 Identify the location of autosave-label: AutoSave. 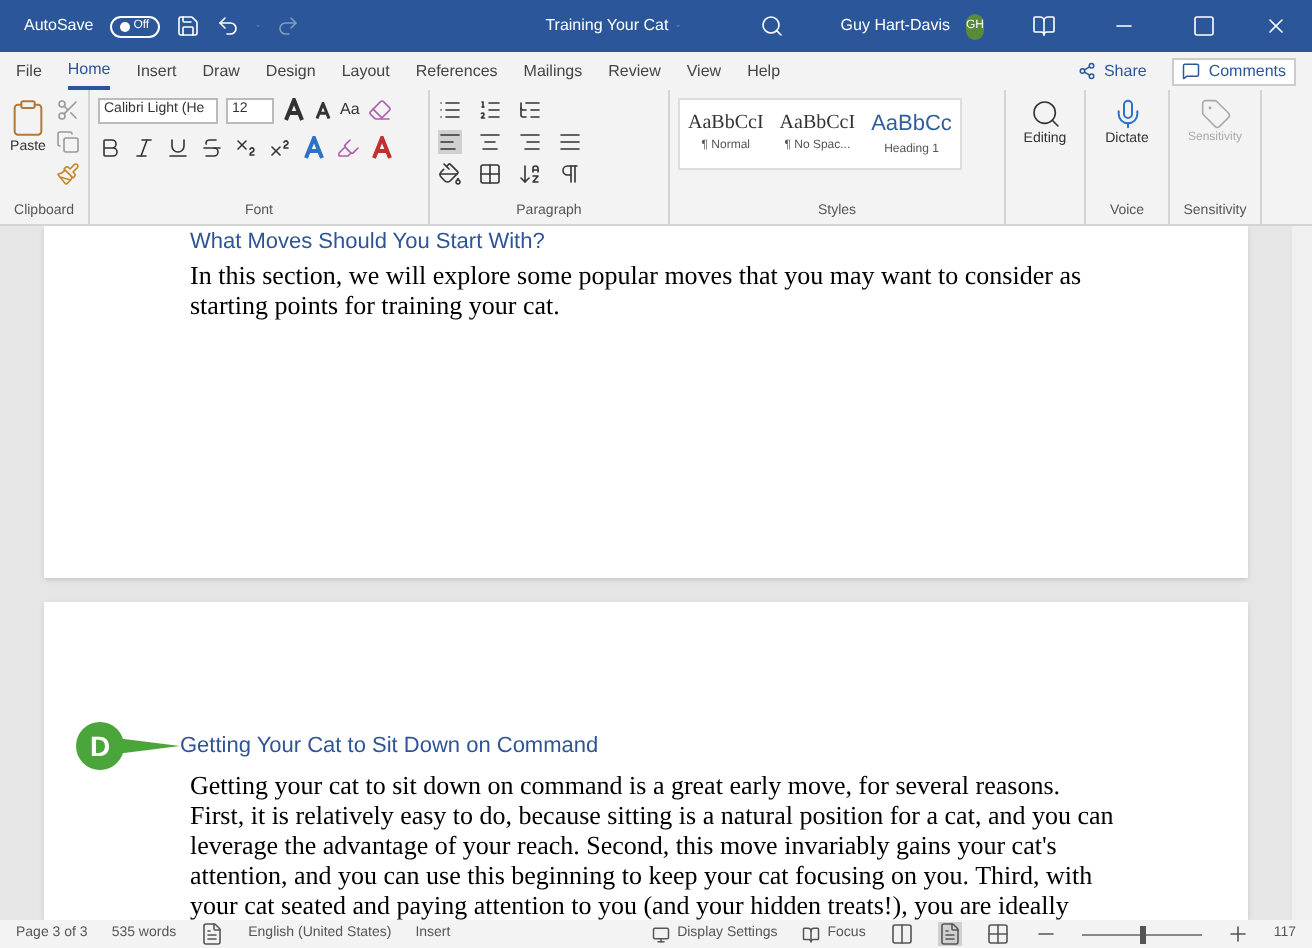
(59, 26).